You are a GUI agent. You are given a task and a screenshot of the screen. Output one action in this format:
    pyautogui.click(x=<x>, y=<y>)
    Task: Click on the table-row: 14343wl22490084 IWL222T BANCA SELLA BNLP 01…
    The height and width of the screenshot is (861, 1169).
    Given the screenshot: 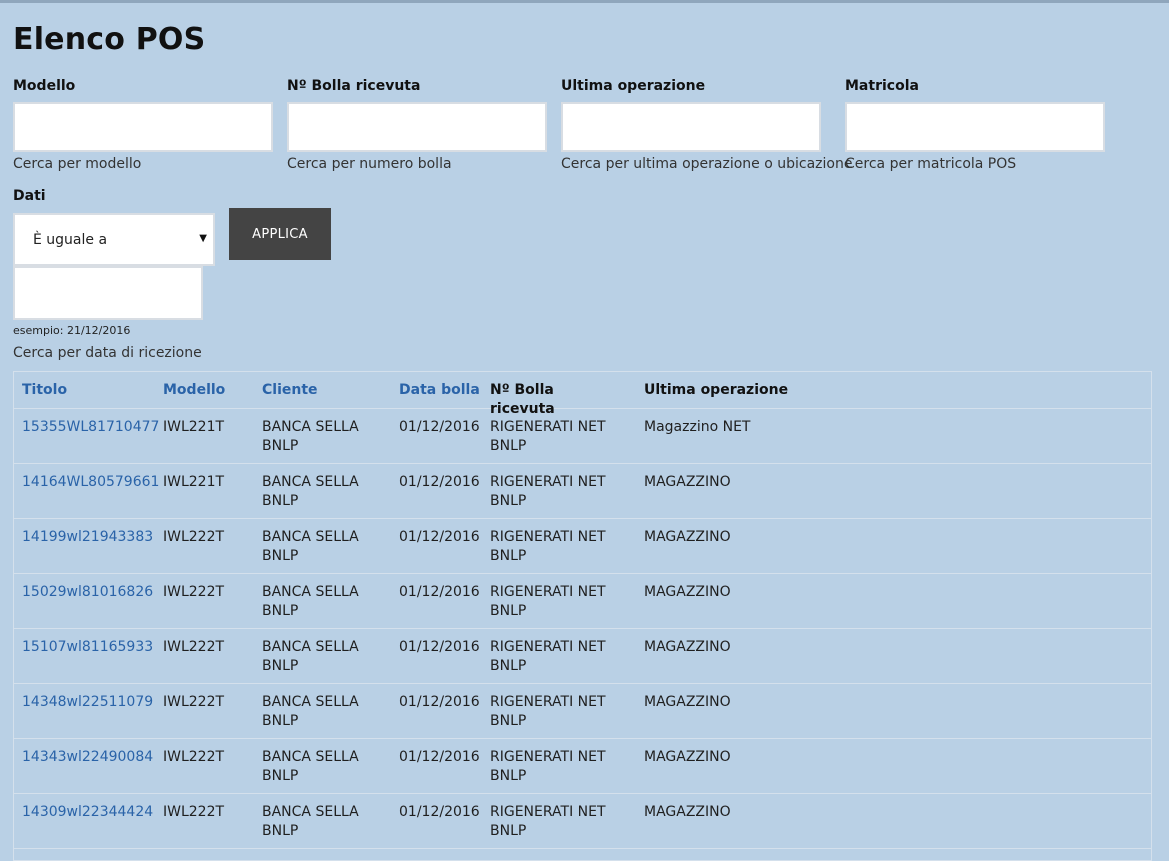 What is the action you would take?
    pyautogui.click(x=582, y=766)
    